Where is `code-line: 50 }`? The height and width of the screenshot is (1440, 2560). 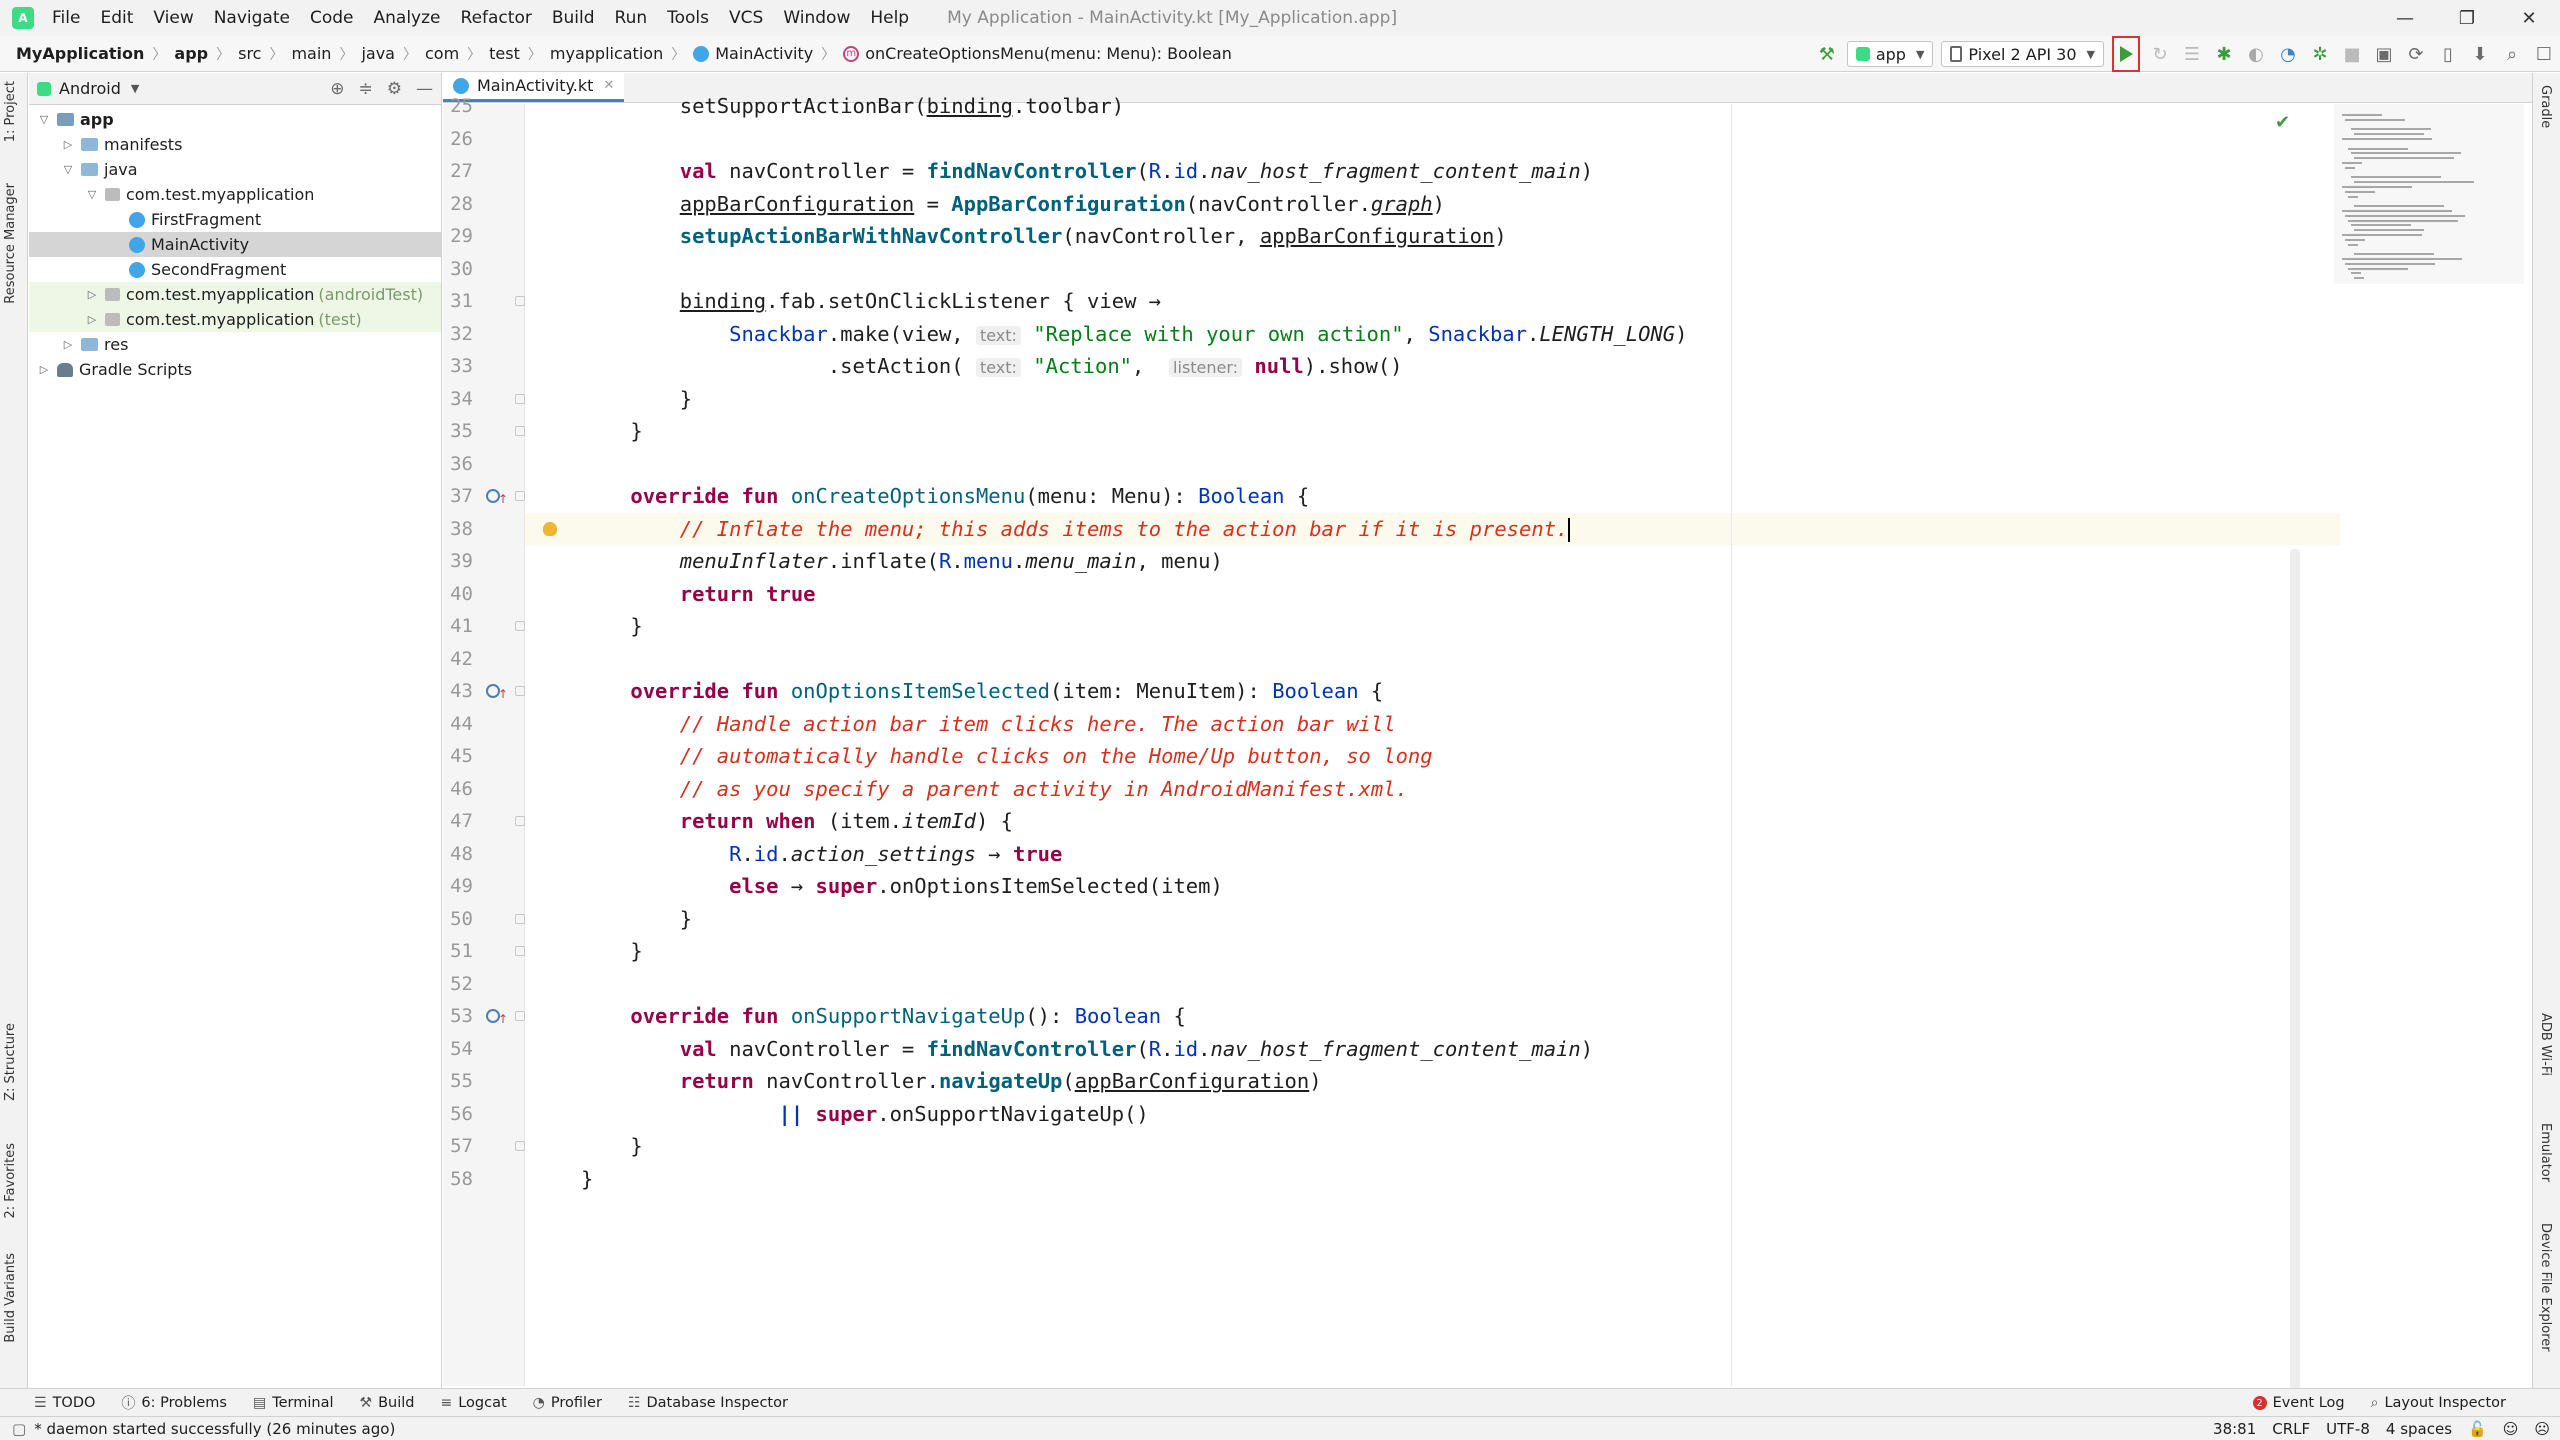
code-line: 50 } is located at coordinates (1393, 919).